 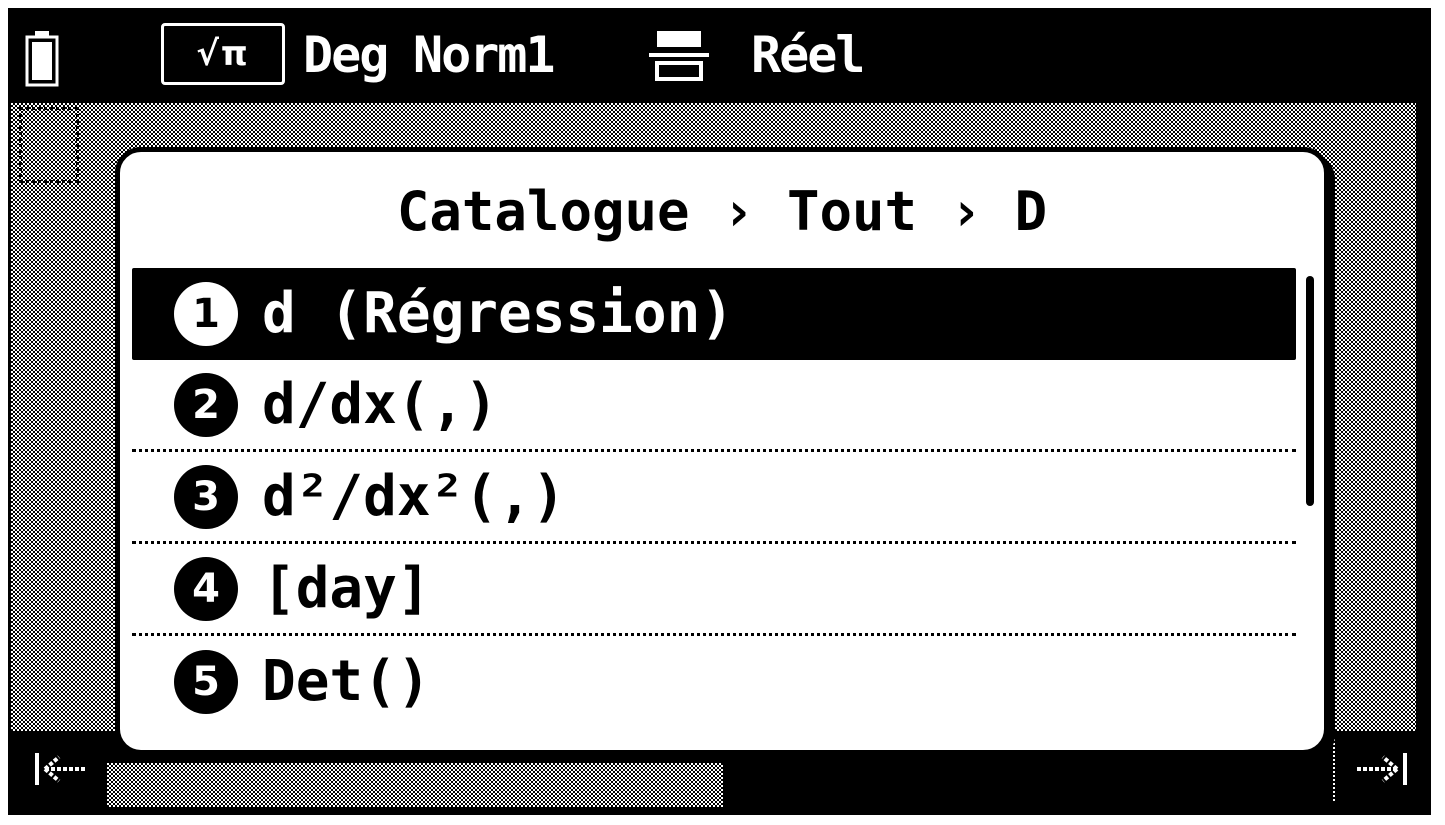 What do you see at coordinates (714, 406) in the screenshot?
I see `list-item: 2 d/dx(,)` at bounding box center [714, 406].